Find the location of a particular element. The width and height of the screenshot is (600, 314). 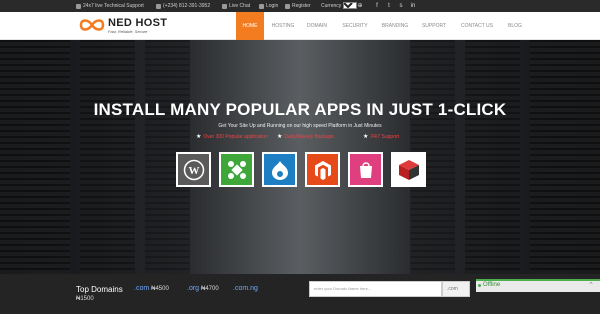

app-icons-row: W is located at coordinates (301, 169).